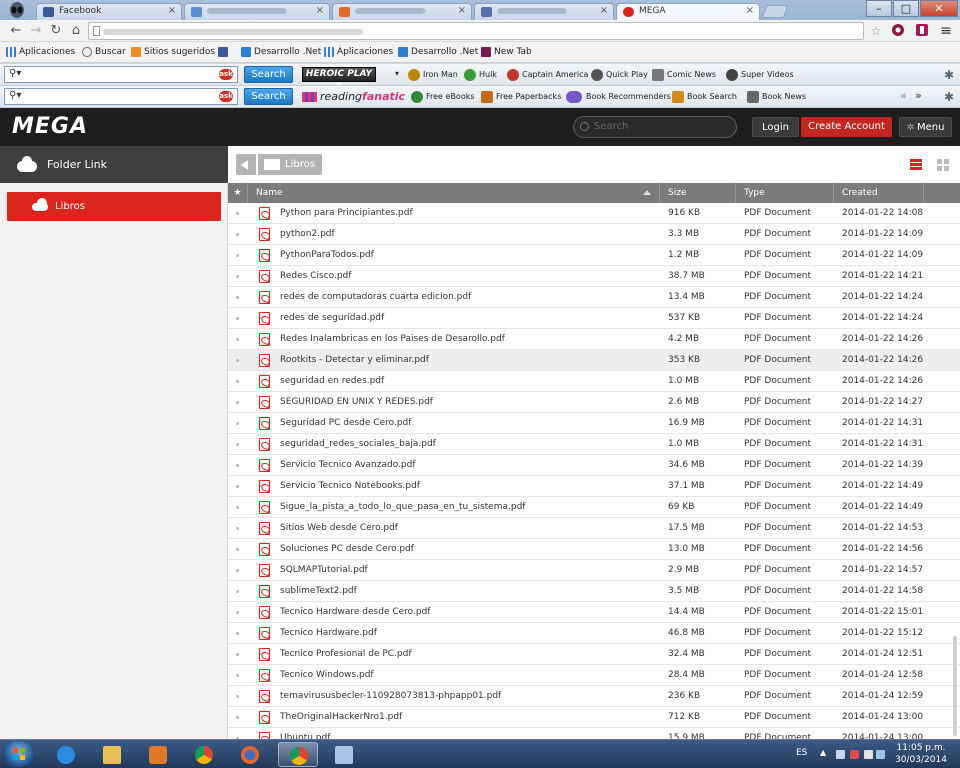  I want to click on link-free-ebooks: Free eBooks, so click(443, 97).